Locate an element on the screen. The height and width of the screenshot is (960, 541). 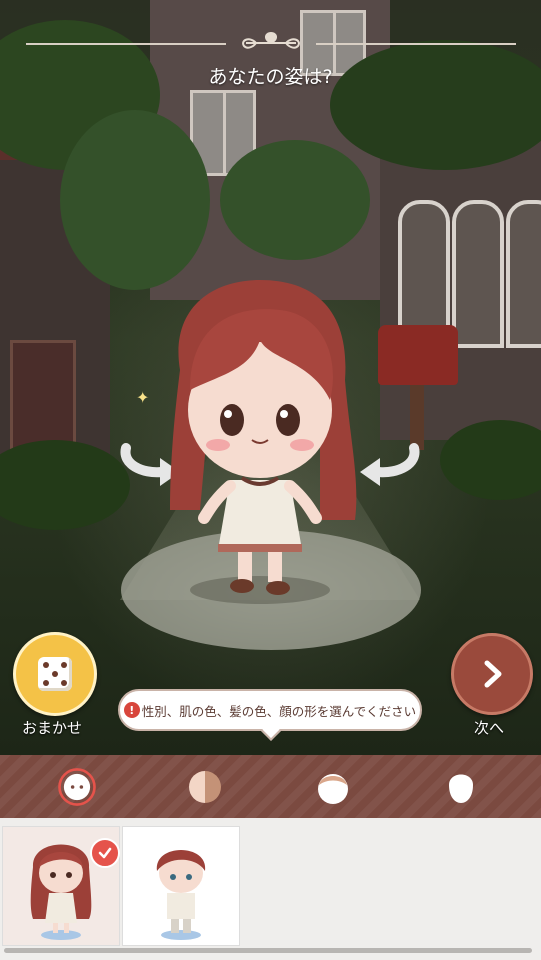
random-label: おまかせ is located at coordinates (51, 728).